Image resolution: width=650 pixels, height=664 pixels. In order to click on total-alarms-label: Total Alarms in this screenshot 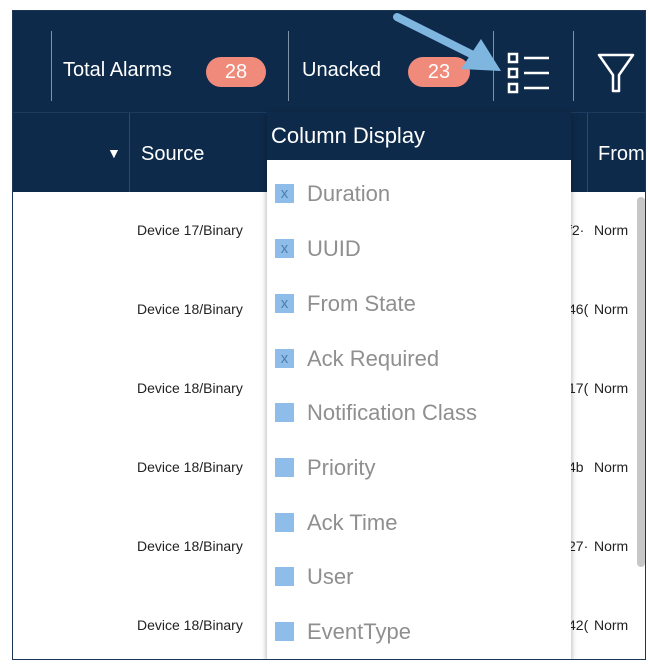, I will do `click(117, 70)`.